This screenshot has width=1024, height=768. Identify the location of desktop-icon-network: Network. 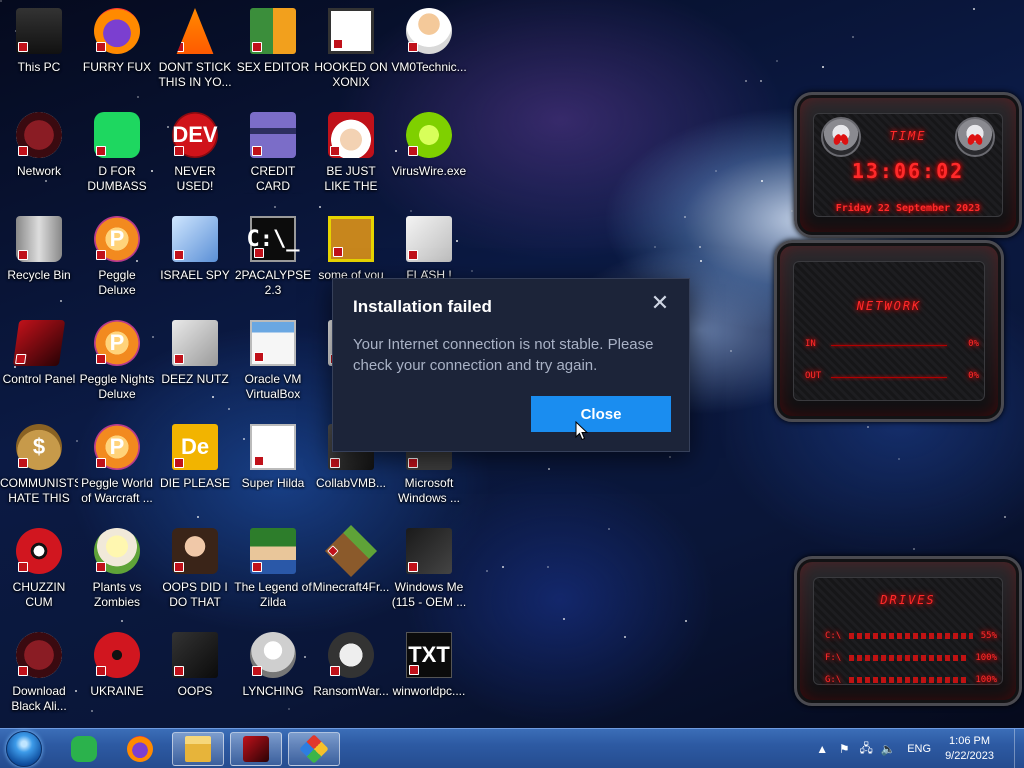
(39, 156).